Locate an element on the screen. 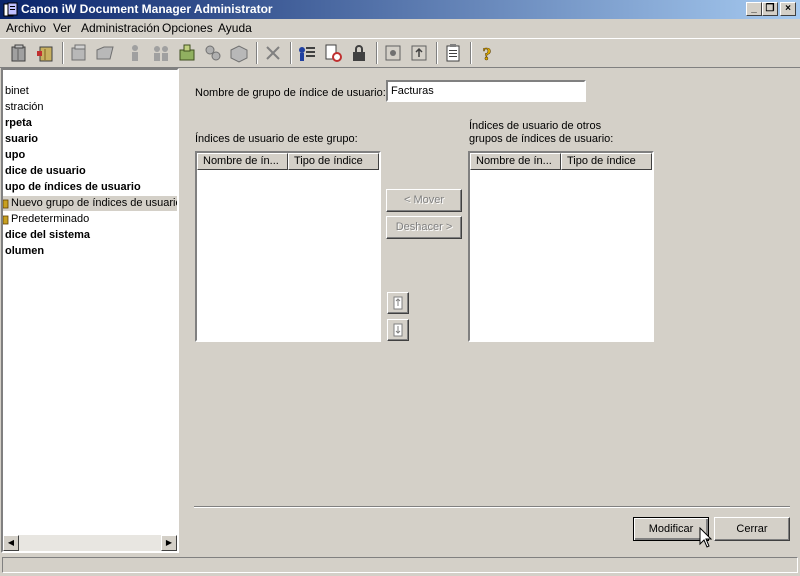 The width and height of the screenshot is (800, 576). modify-button: Modificar is located at coordinates (671, 529).